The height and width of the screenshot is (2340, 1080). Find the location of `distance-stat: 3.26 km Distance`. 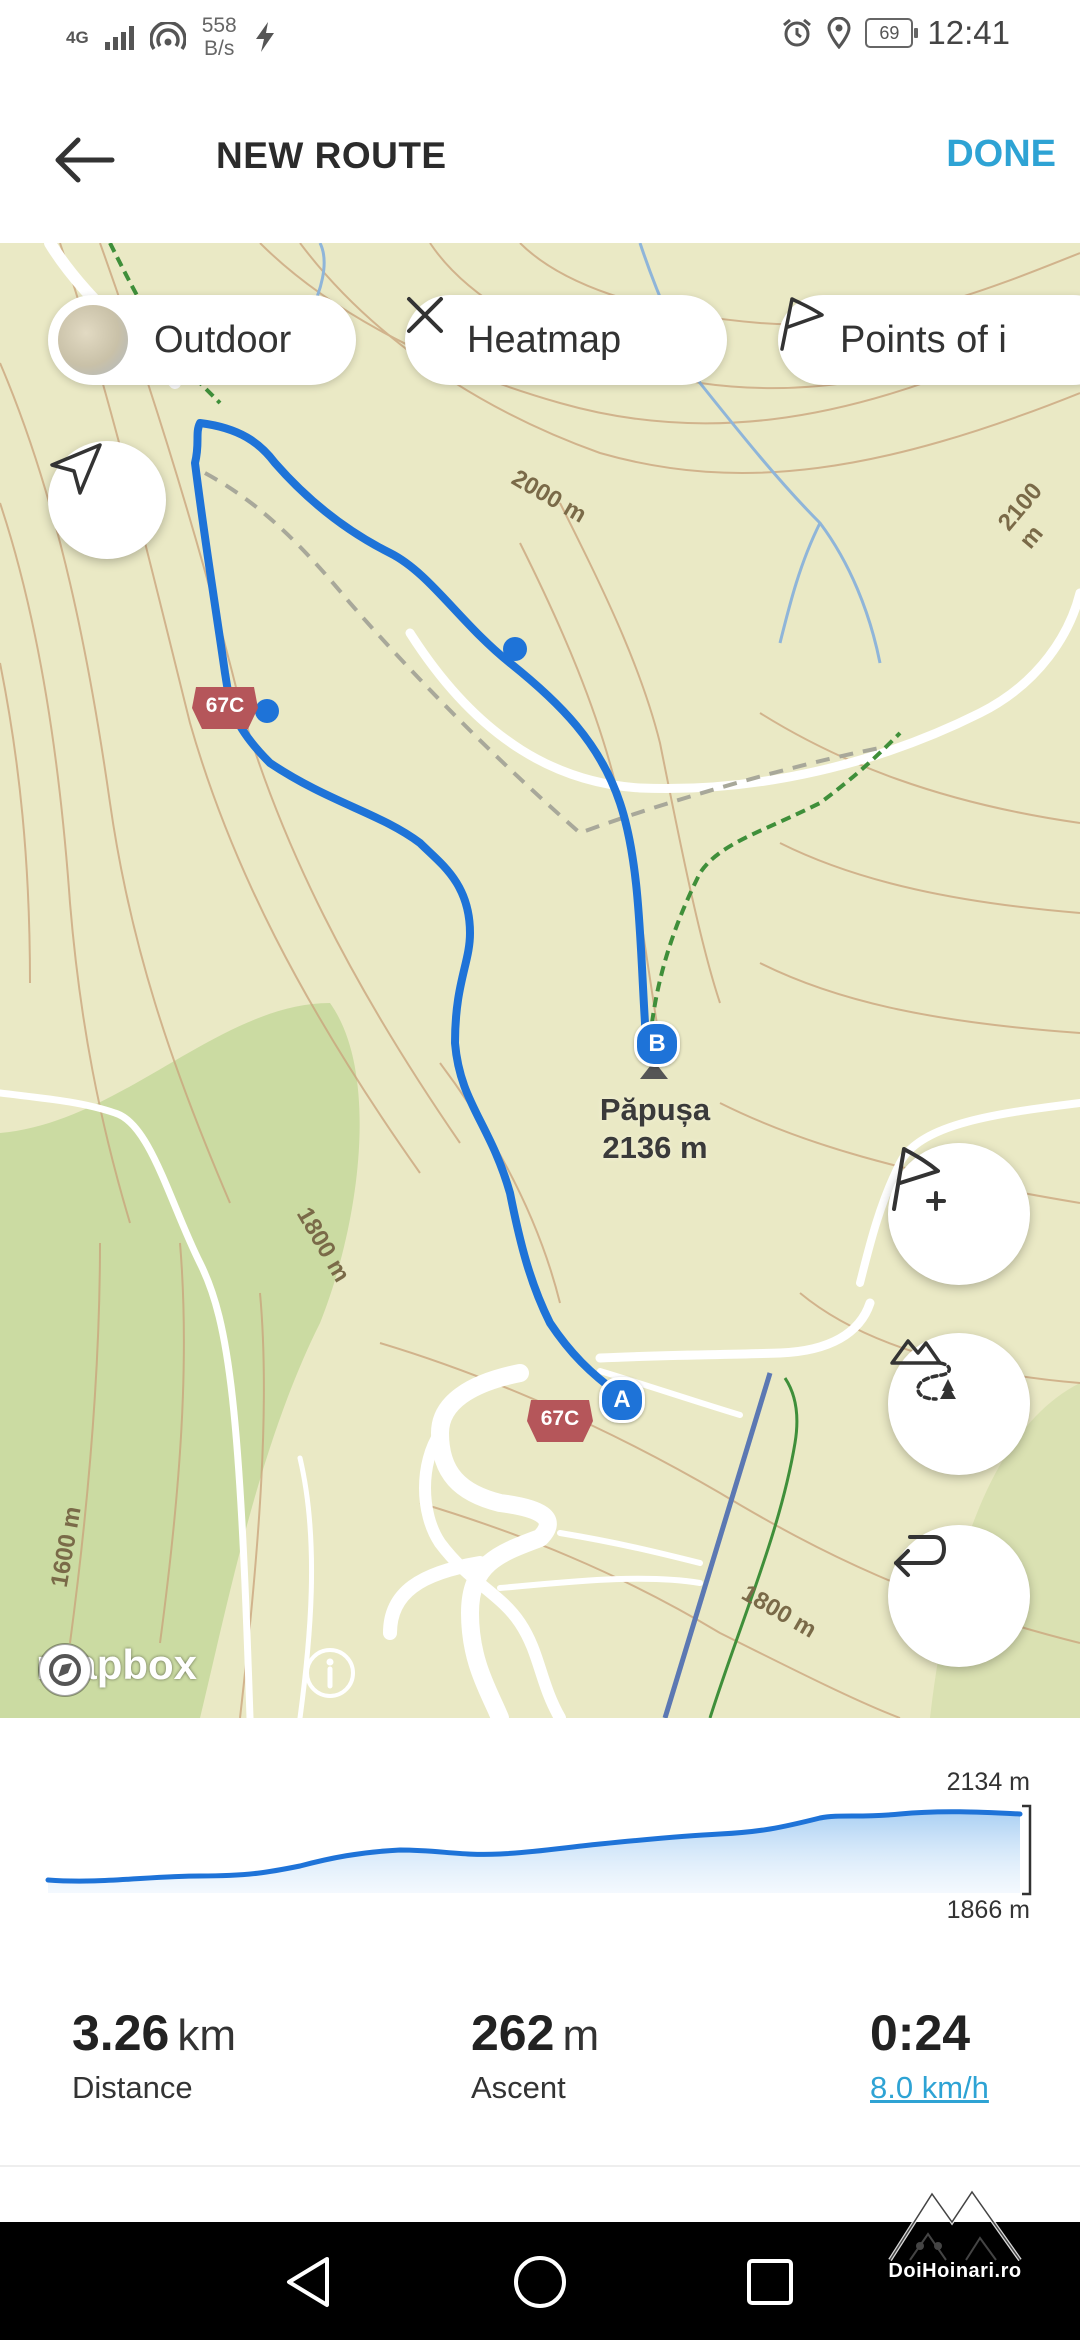

distance-stat: 3.26 km Distance is located at coordinates (154, 2055).